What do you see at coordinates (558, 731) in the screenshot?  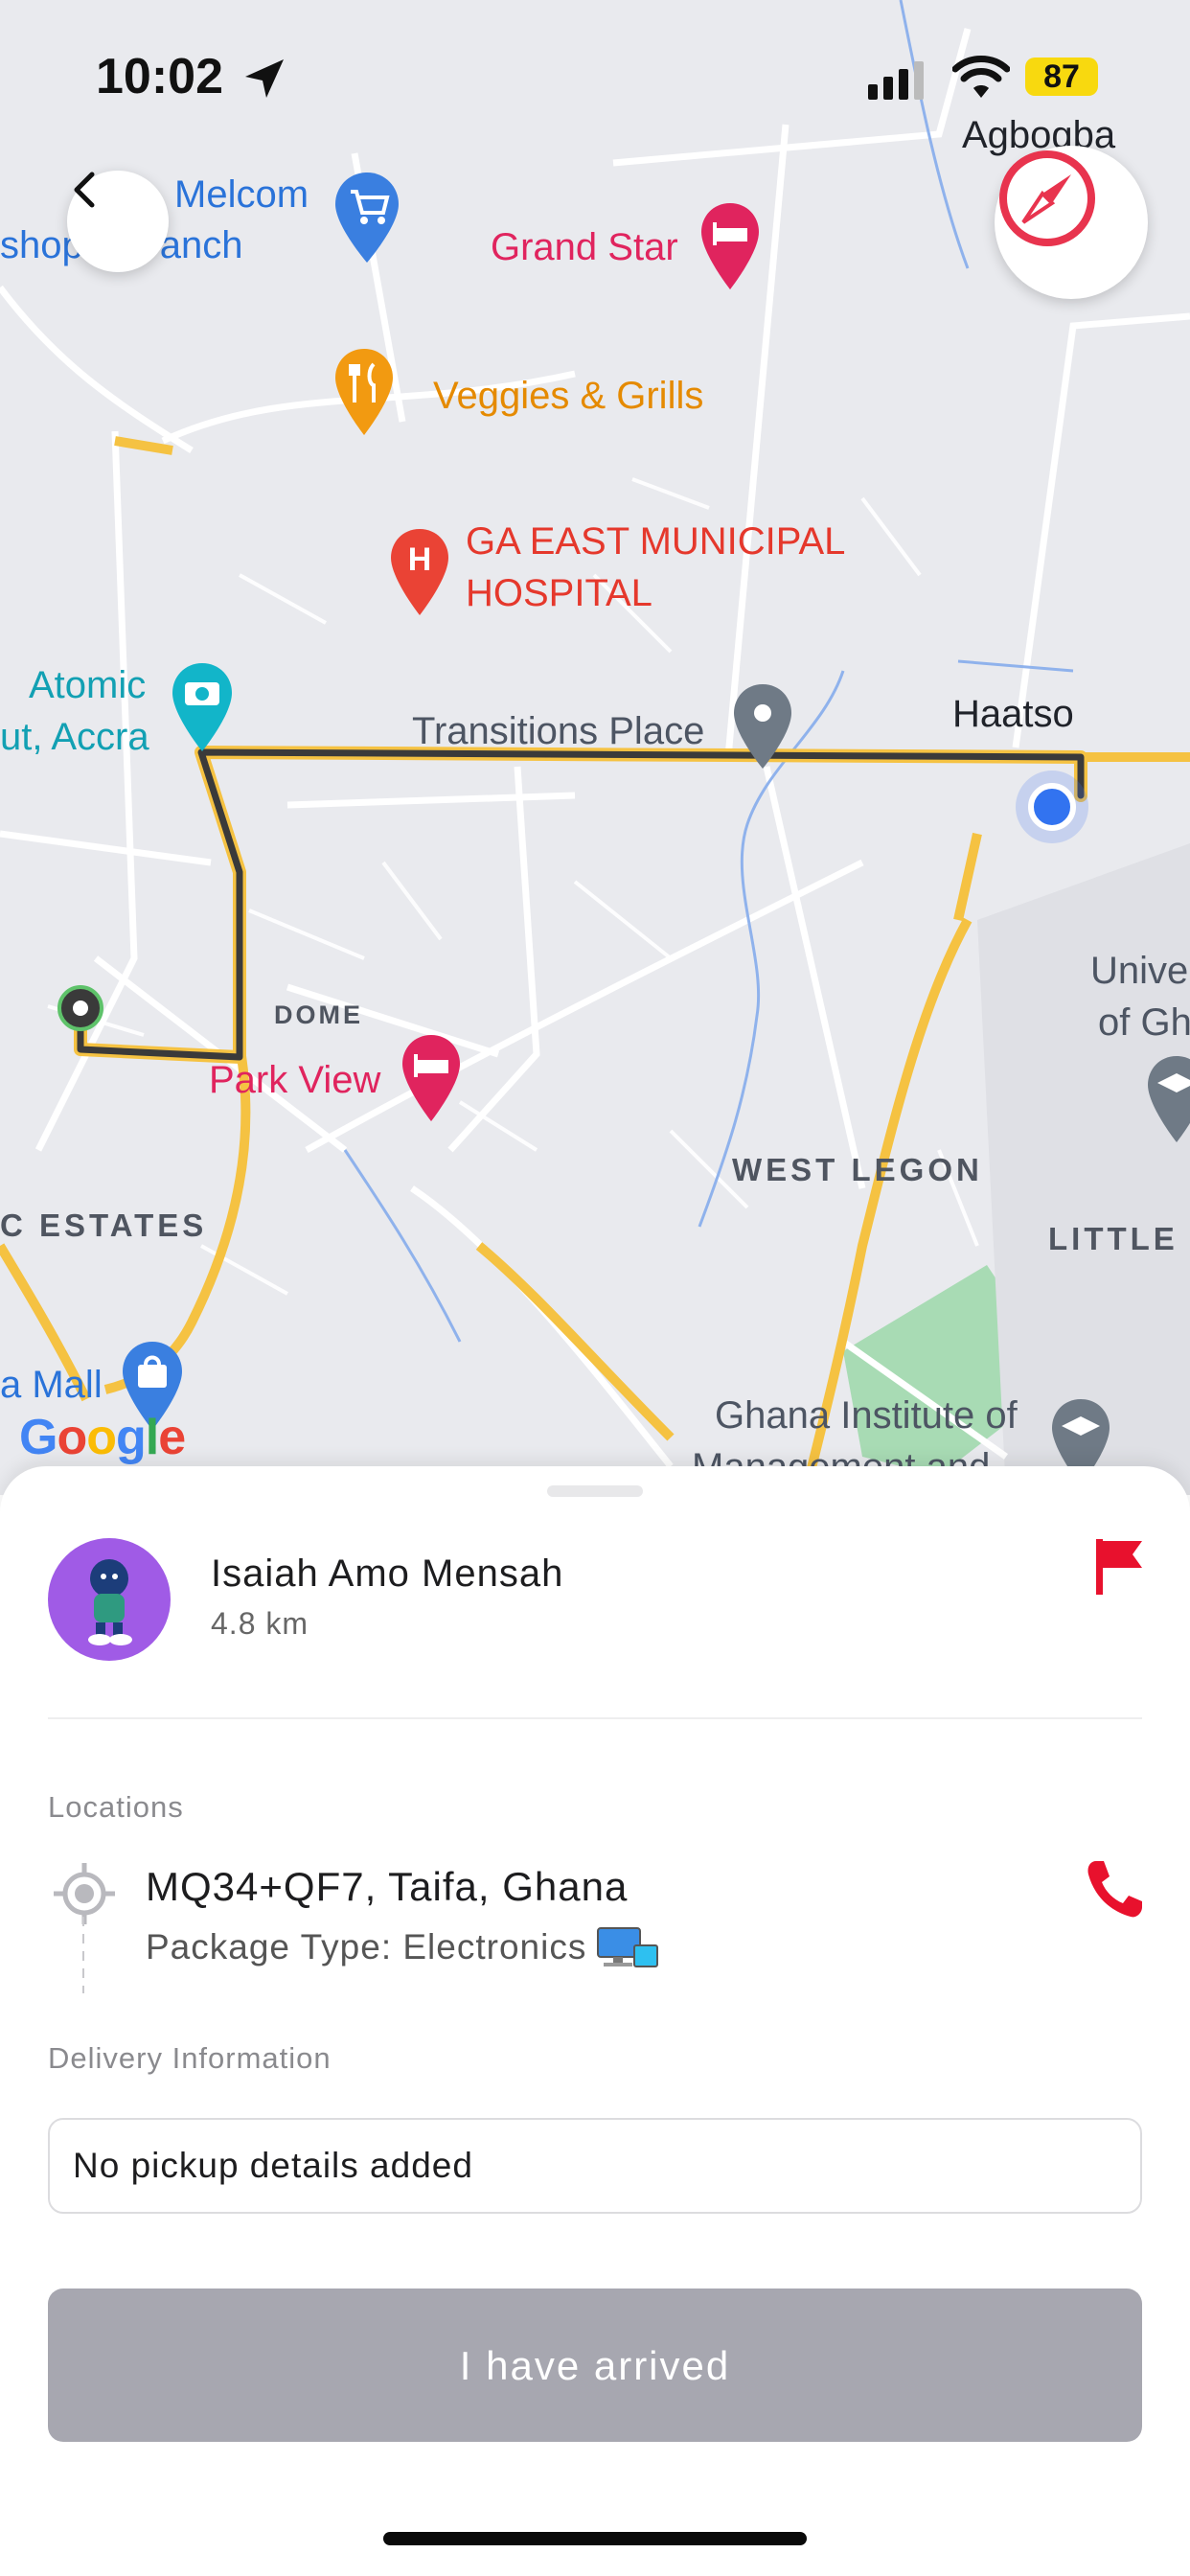 I see `poi-label-transitions-place: Transitions Place` at bounding box center [558, 731].